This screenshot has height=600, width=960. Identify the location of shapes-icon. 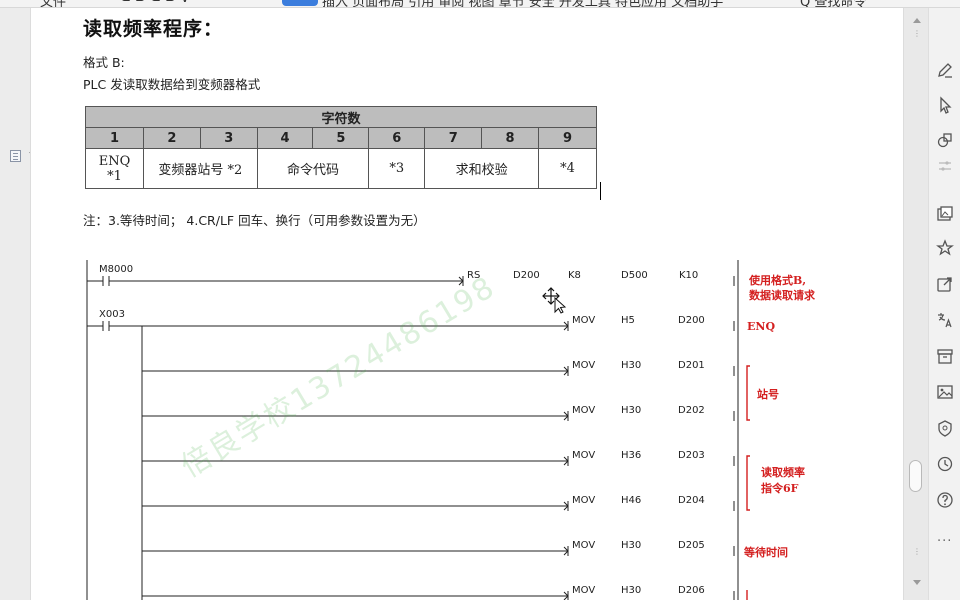
(945, 140).